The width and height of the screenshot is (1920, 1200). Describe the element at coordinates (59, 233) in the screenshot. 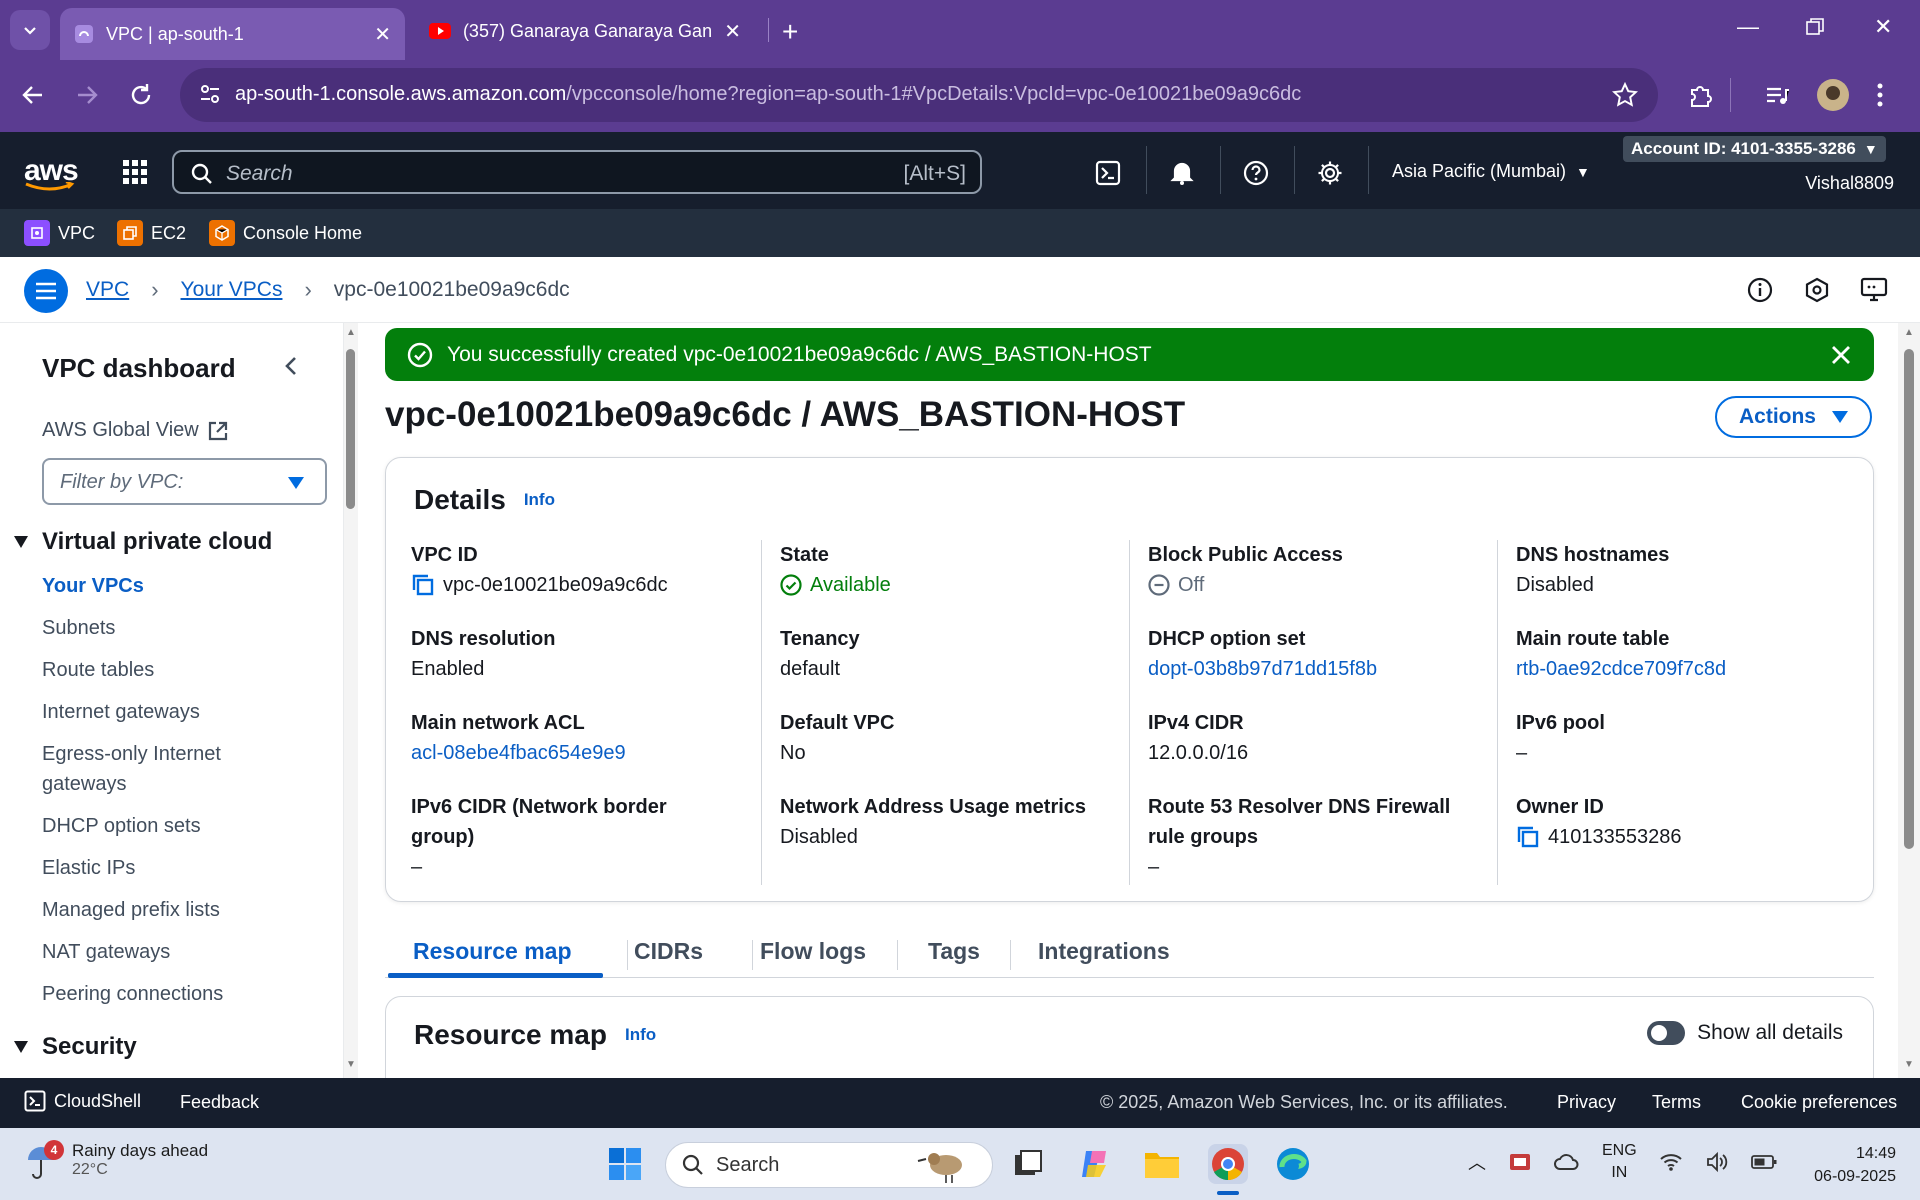

I see `favorite-vpc: VPC` at that location.